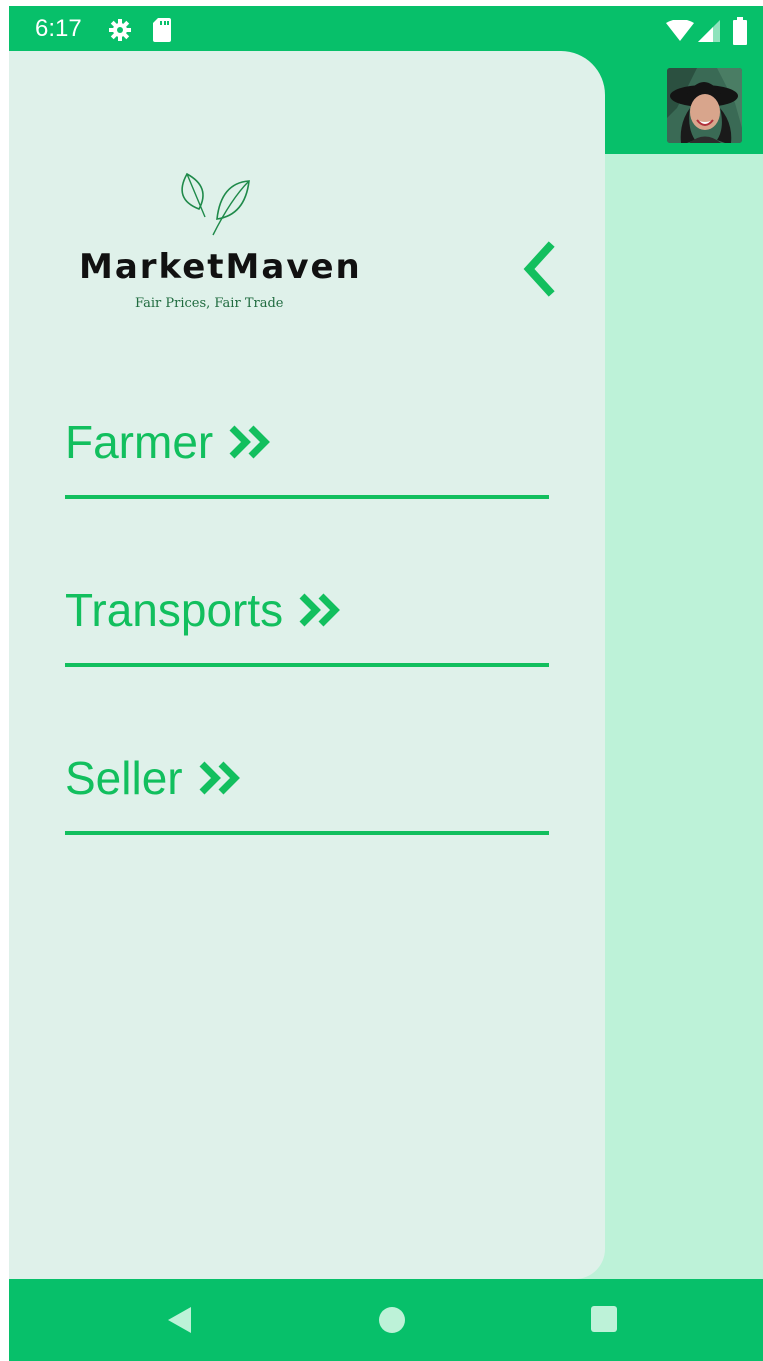 The image size is (763, 1361). I want to click on status-time: 6:17, so click(58, 28).